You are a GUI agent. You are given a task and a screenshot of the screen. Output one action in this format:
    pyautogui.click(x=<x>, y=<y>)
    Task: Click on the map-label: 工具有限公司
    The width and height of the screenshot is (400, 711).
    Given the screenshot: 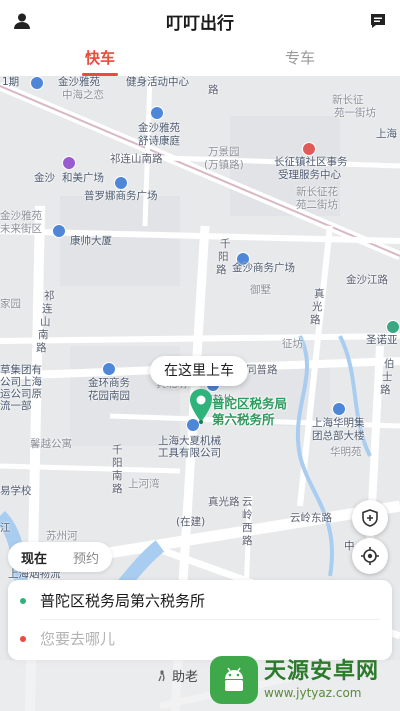 What is the action you would take?
    pyautogui.click(x=189, y=453)
    